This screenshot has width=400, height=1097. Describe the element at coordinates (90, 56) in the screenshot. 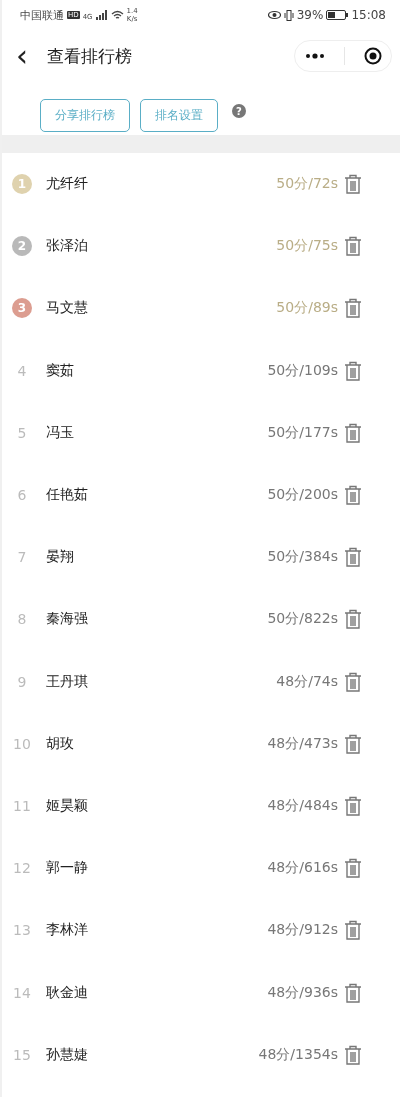

I see `page-title: 查看排行榜` at that location.